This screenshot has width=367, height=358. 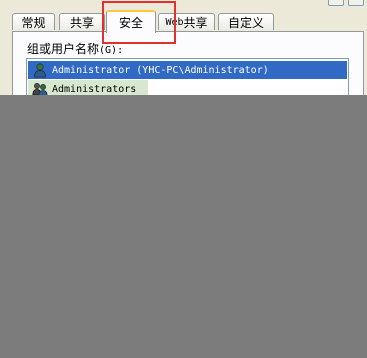 I want to click on title-button-left, so click(x=336, y=3).